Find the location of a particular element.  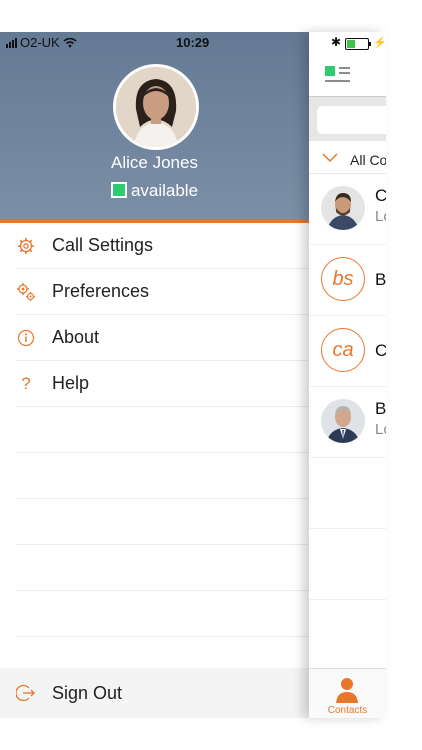

menu-item-call-settings: Call Settings is located at coordinates (162, 246).